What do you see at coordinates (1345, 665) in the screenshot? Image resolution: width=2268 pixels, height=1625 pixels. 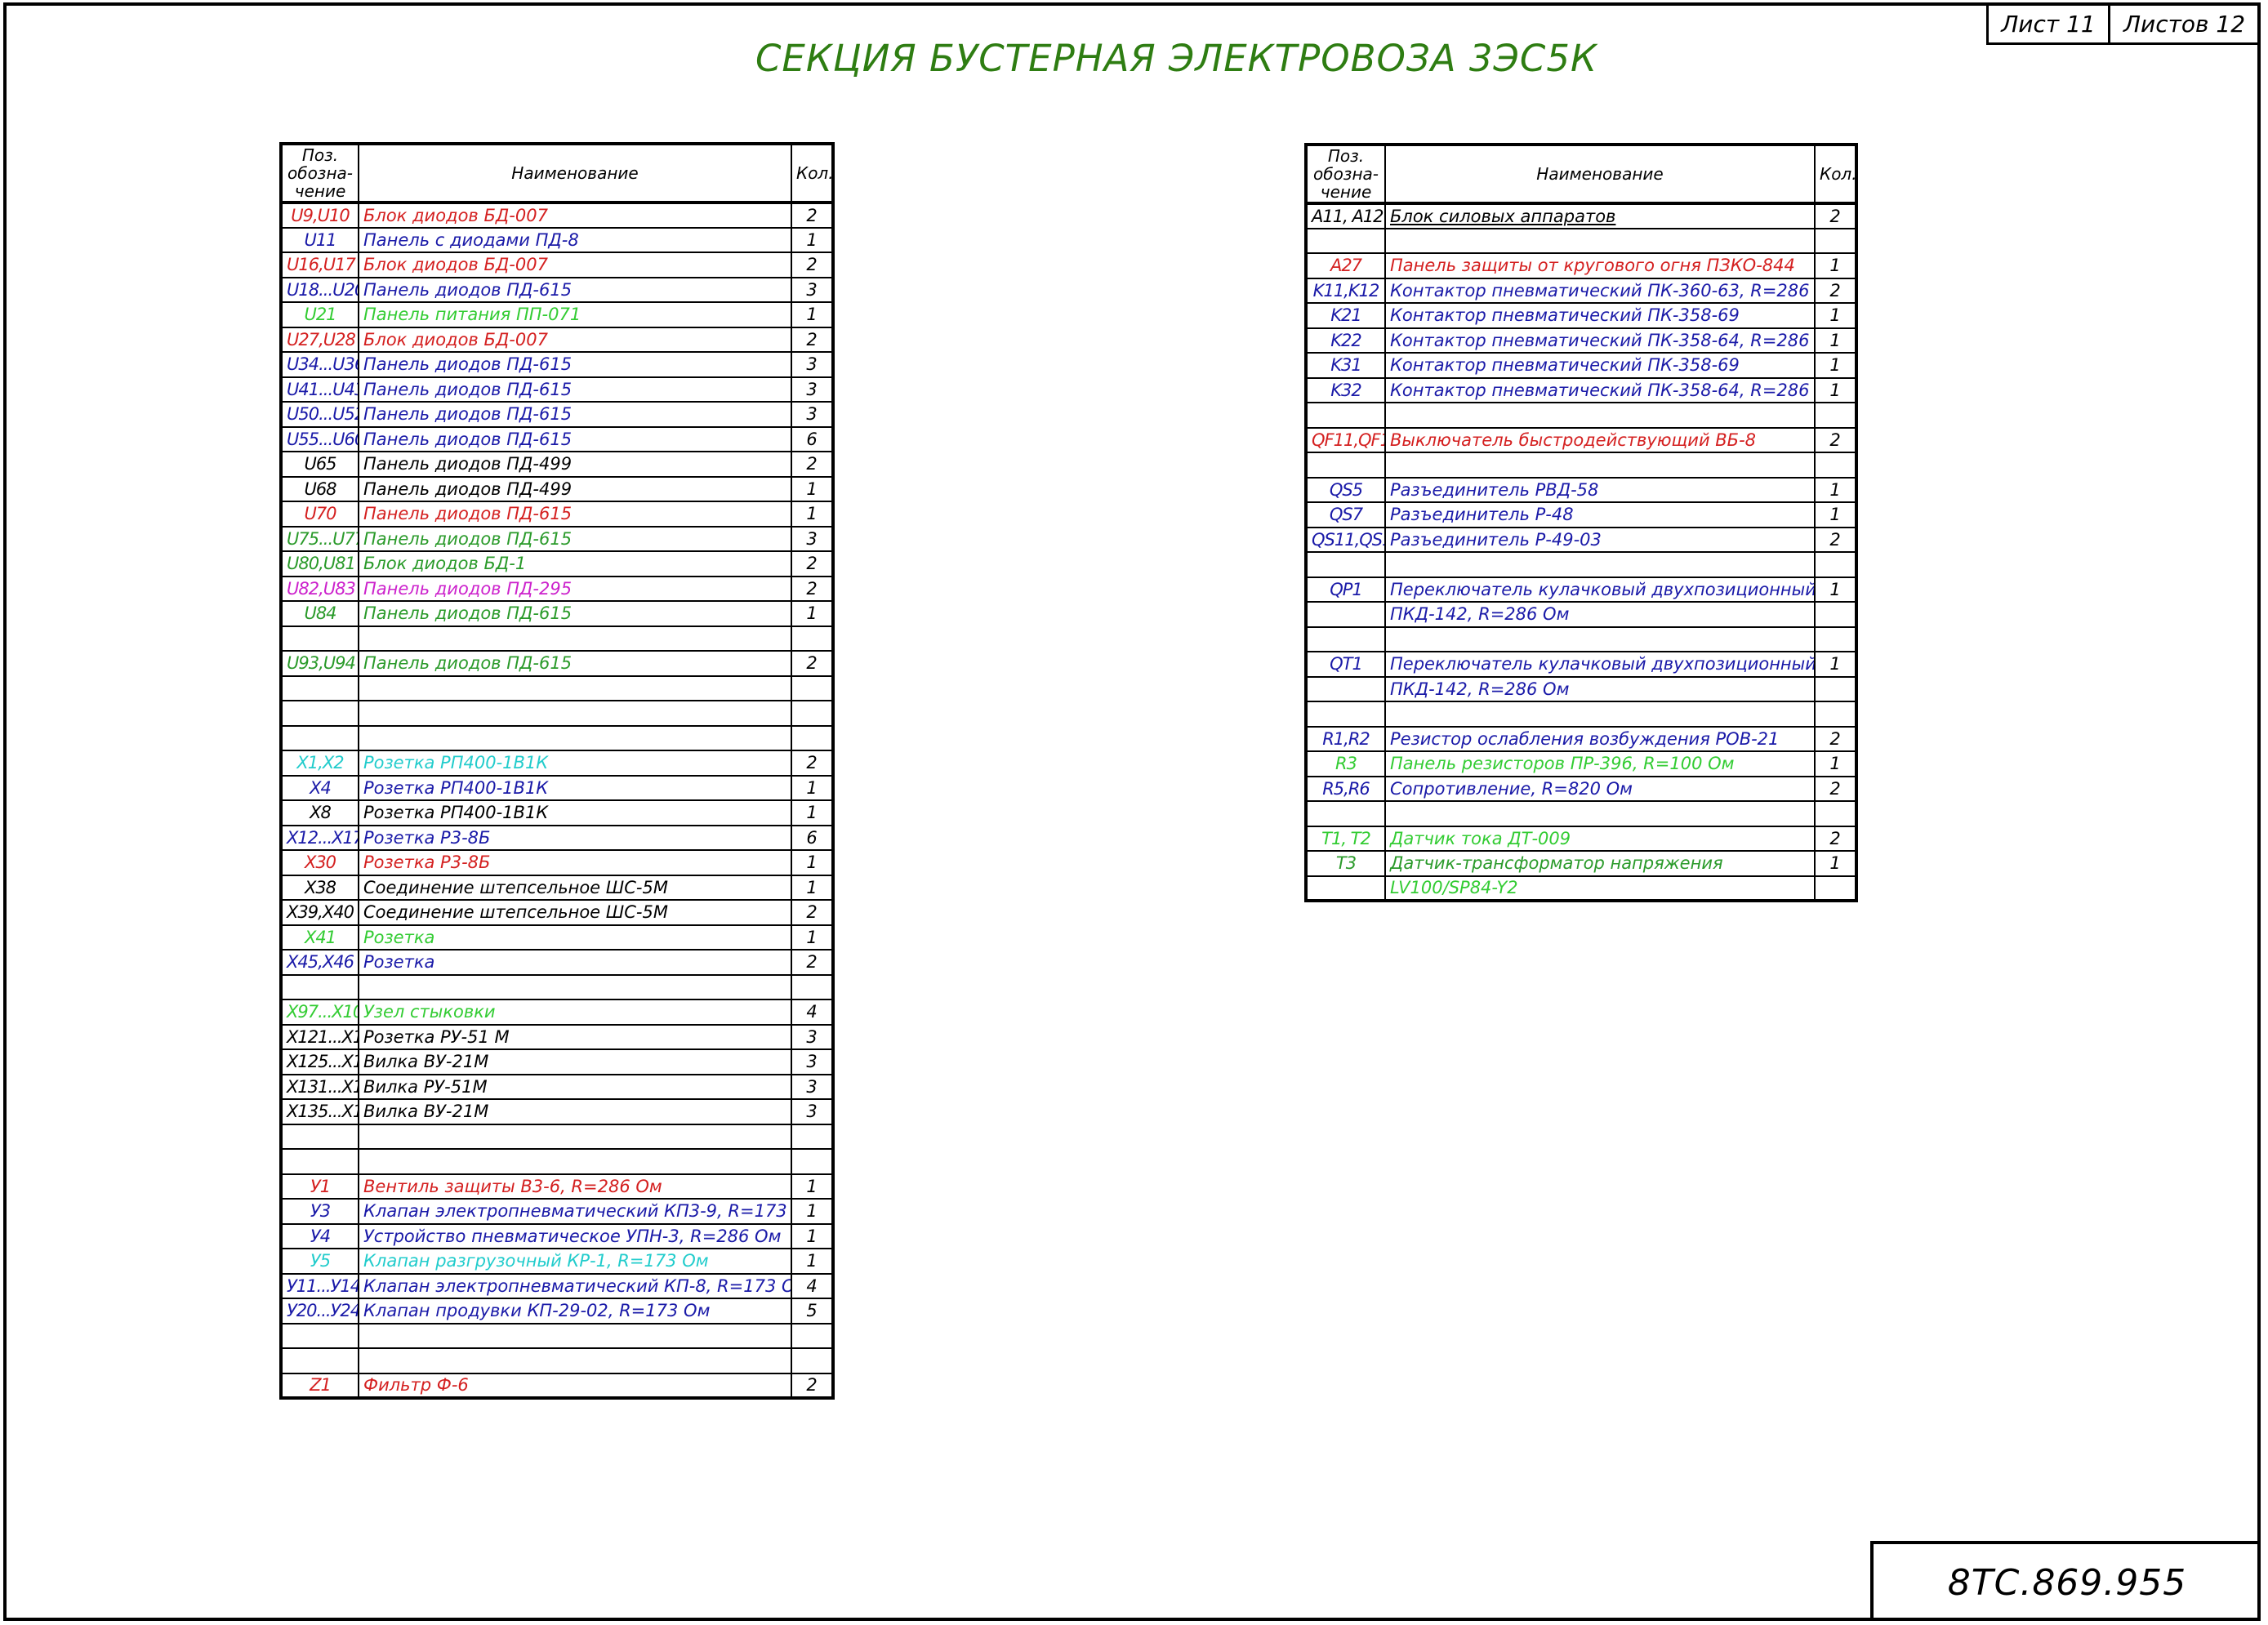 I see `cell-pos: QT1` at bounding box center [1345, 665].